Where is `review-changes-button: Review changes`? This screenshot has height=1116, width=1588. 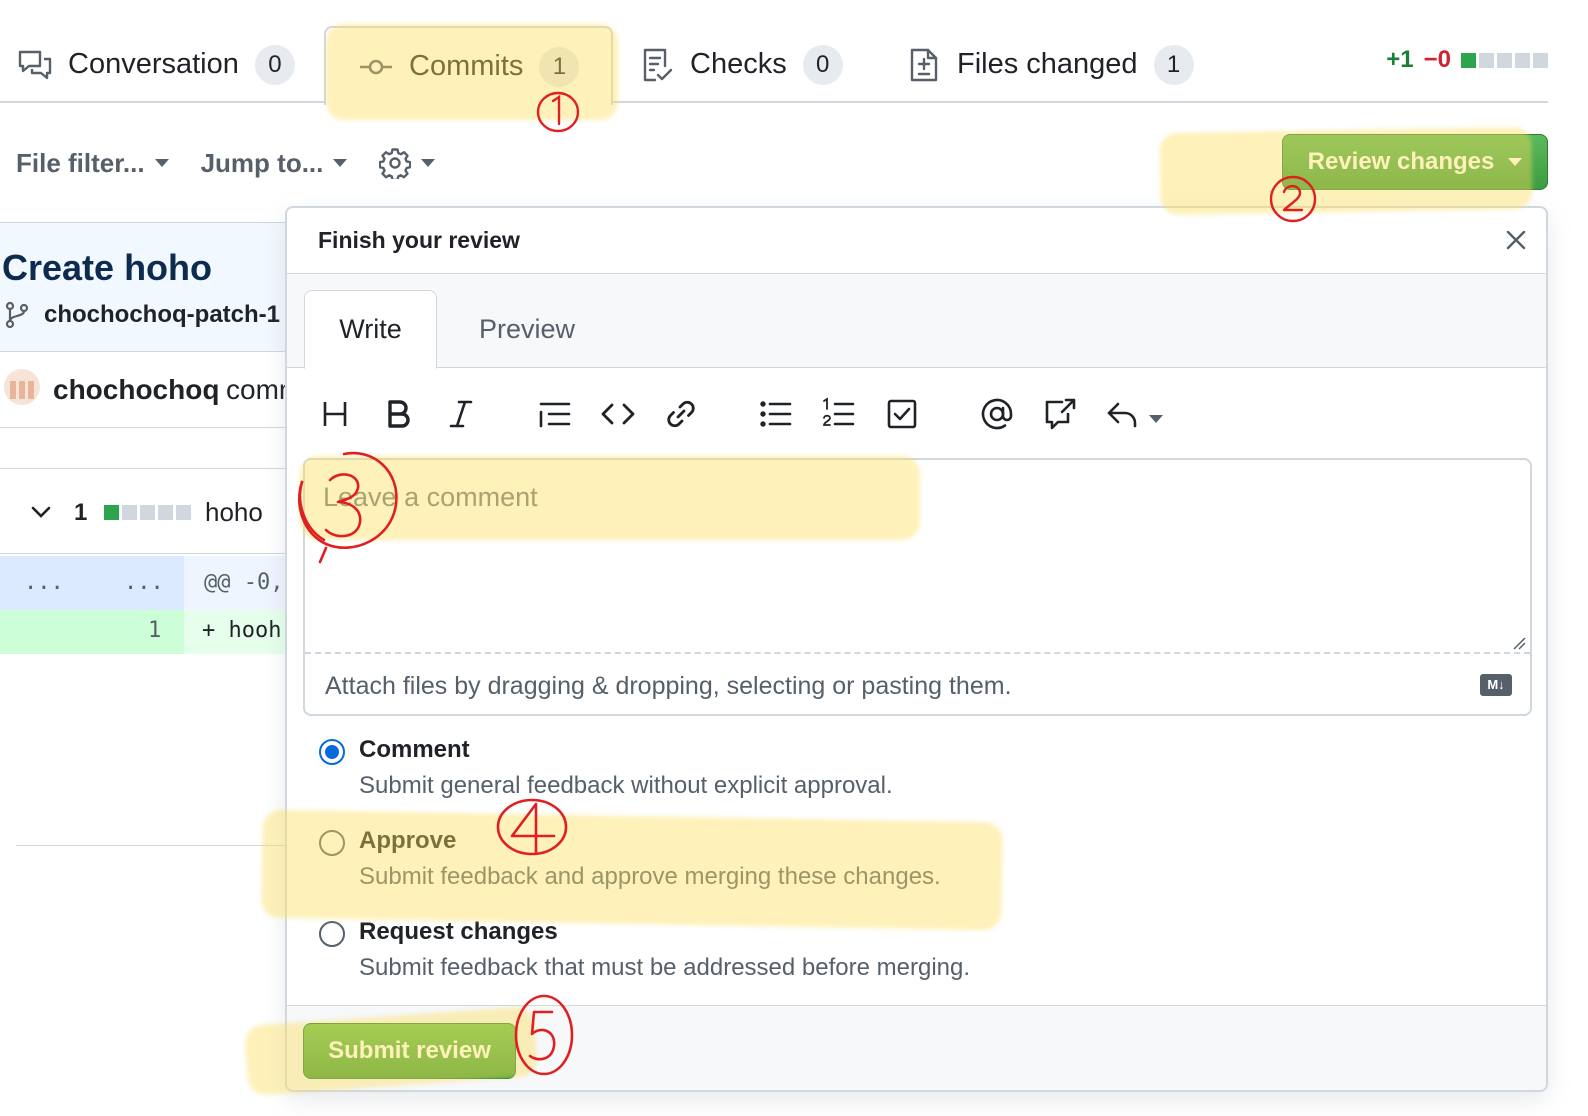
review-changes-button: Review changes is located at coordinates (1415, 162).